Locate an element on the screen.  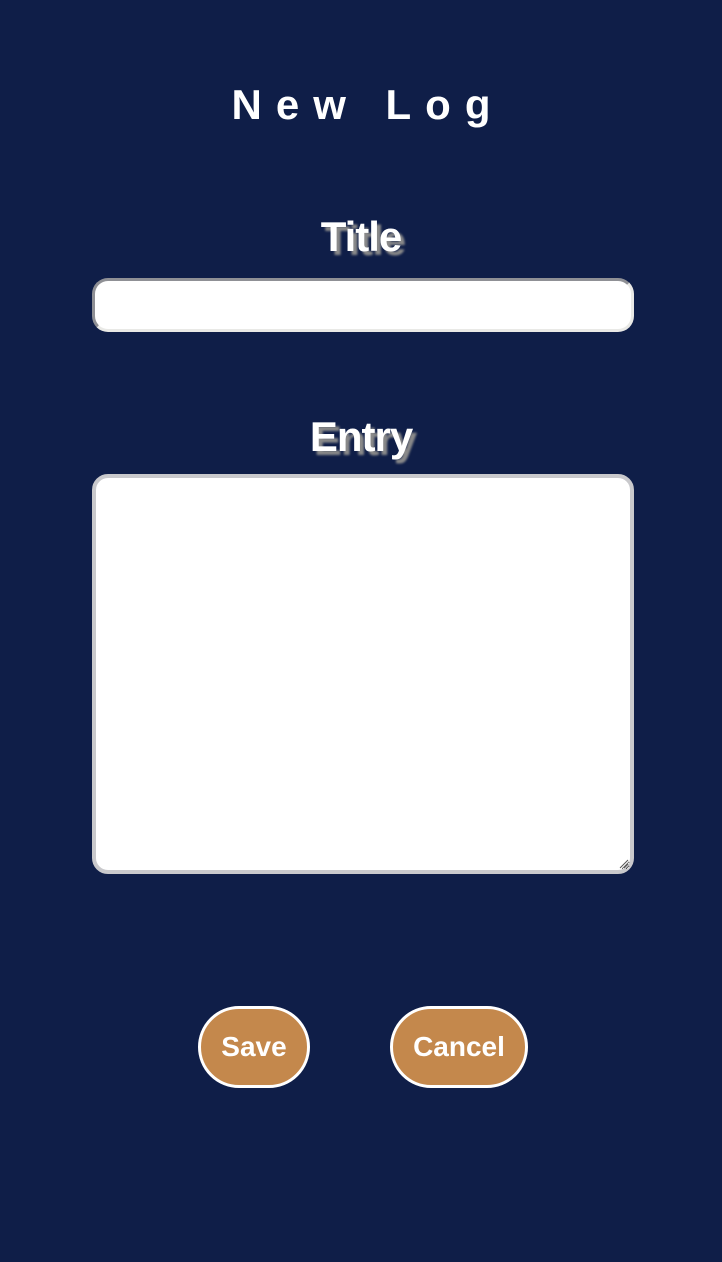
cancel-button: Cancel is located at coordinates (459, 1047).